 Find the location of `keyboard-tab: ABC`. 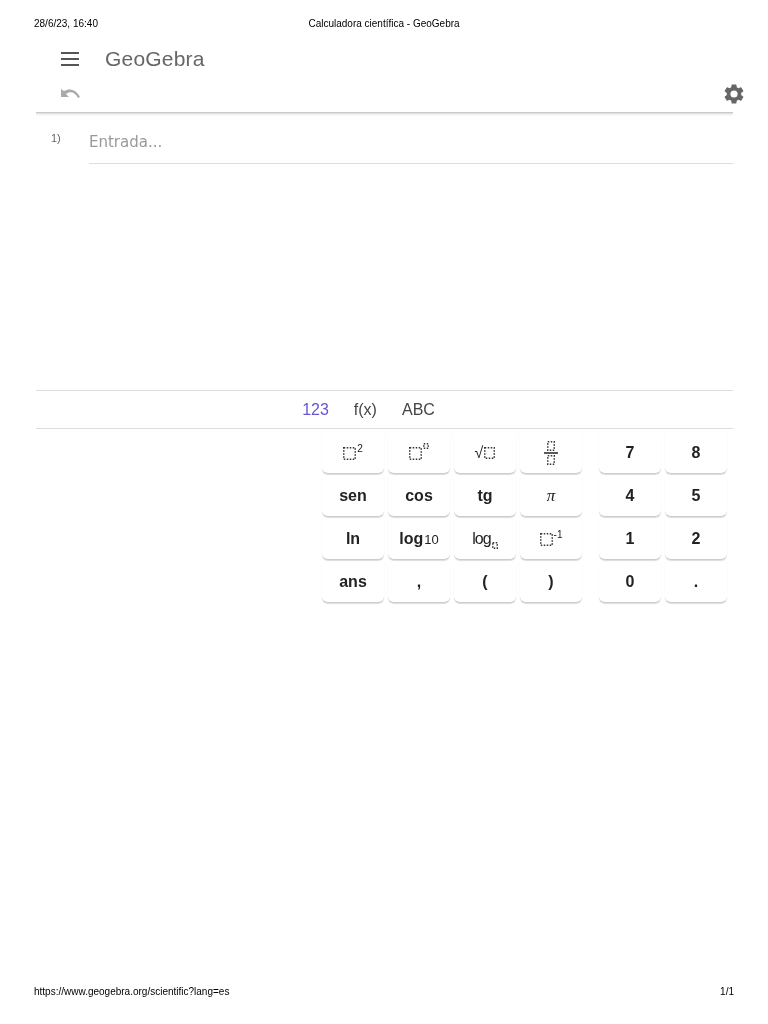

keyboard-tab: ABC is located at coordinates (418, 409).